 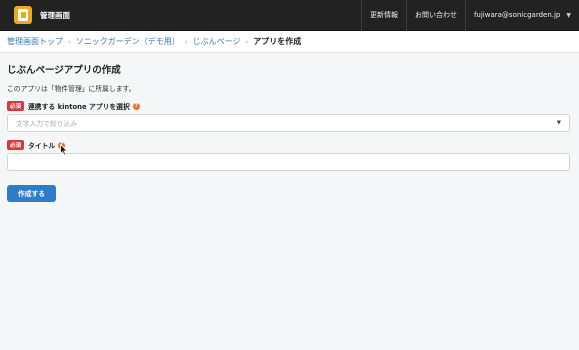 I want to click on user-menu-dropdown: fujiwara@sonicgarden.jp ▼, so click(x=521, y=15).